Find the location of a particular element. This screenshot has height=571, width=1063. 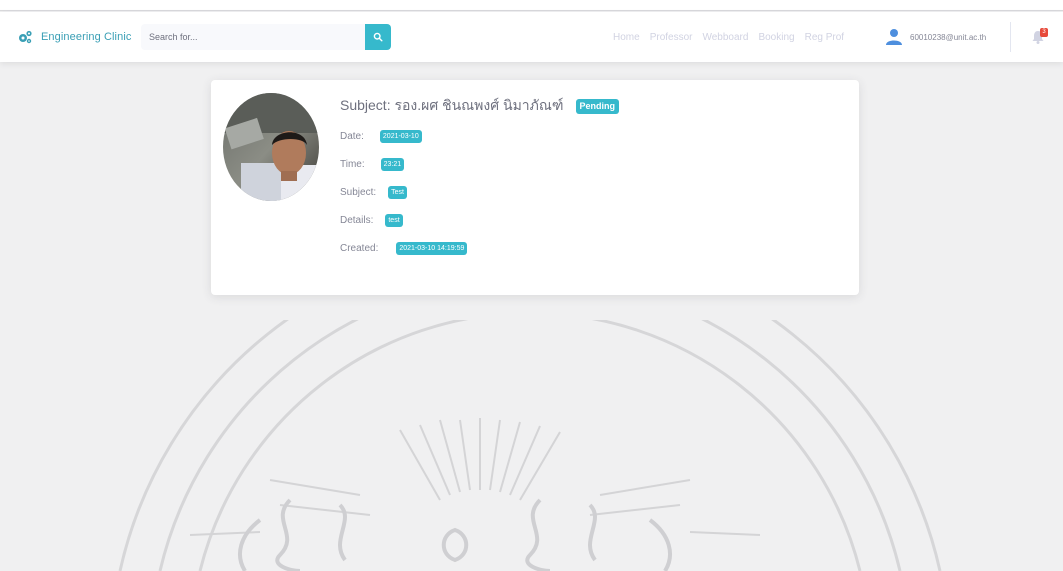

professor-avatar is located at coordinates (271, 147).